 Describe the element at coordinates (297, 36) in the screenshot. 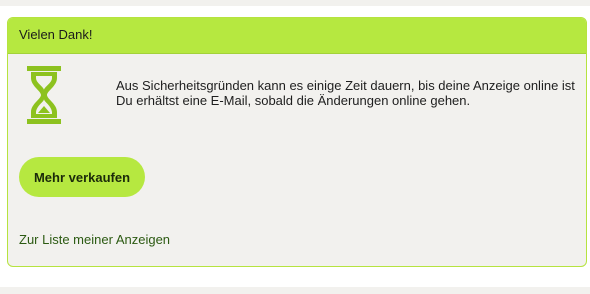

I see `panel-header: Vielen Dank!` at that location.